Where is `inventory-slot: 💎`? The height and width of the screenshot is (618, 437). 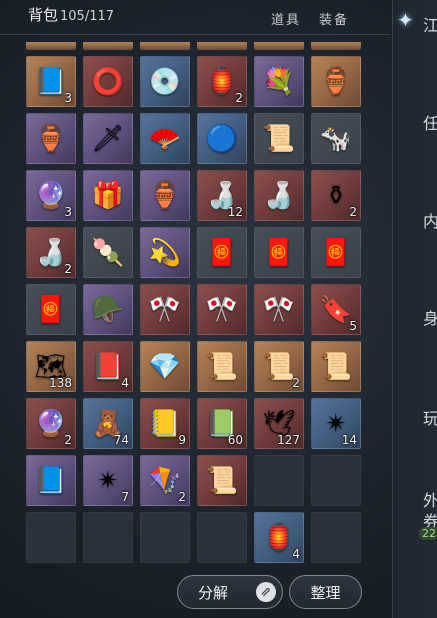
inventory-slot: 💎 is located at coordinates (165, 366).